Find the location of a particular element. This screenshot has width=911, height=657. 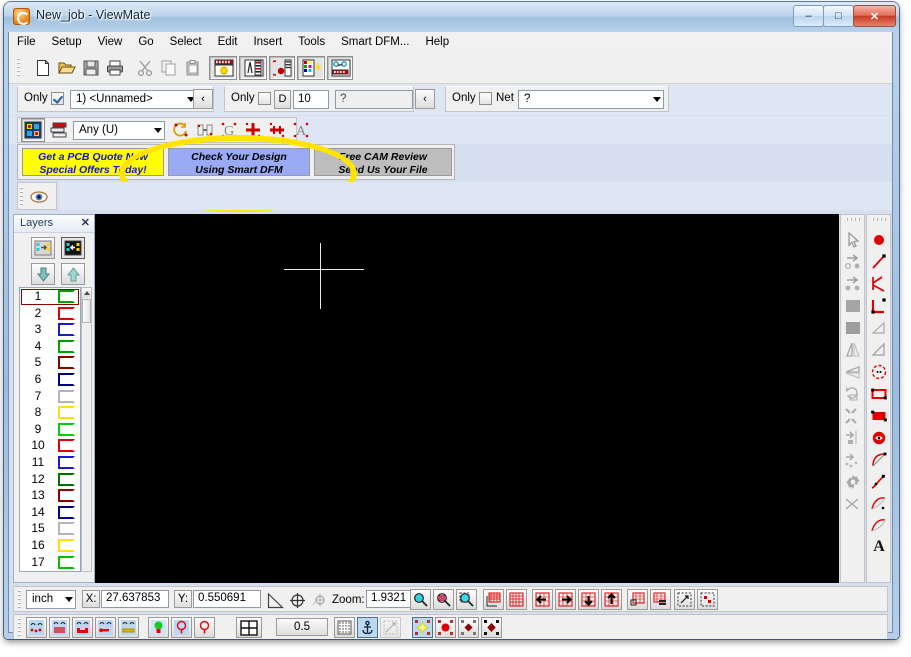

measure-distance-icon is located at coordinates (274, 599).